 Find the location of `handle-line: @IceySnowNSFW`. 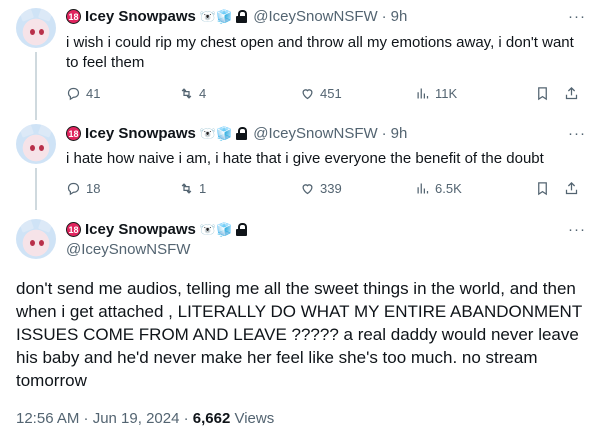

handle-line: @IceySnowNSFW is located at coordinates (128, 249).